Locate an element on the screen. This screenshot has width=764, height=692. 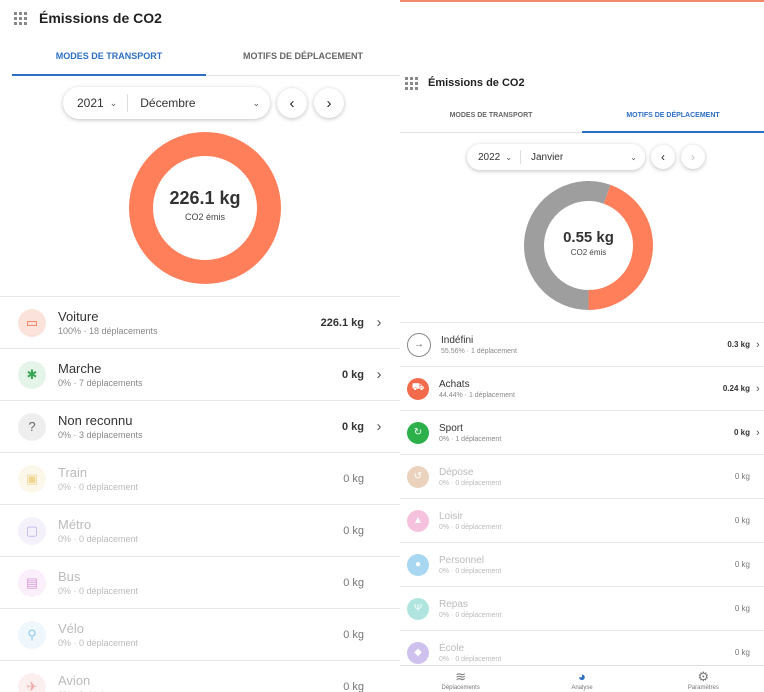
bike-icon: ⚲ is located at coordinates (32, 634).